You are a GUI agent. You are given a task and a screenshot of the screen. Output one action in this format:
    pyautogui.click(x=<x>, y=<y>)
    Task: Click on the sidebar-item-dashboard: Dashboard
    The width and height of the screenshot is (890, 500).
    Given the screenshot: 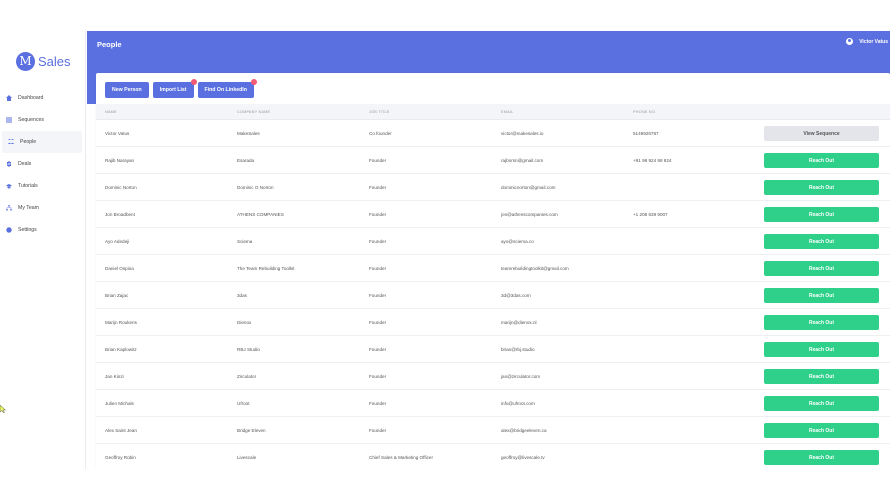 What is the action you would take?
    pyautogui.click(x=43, y=98)
    